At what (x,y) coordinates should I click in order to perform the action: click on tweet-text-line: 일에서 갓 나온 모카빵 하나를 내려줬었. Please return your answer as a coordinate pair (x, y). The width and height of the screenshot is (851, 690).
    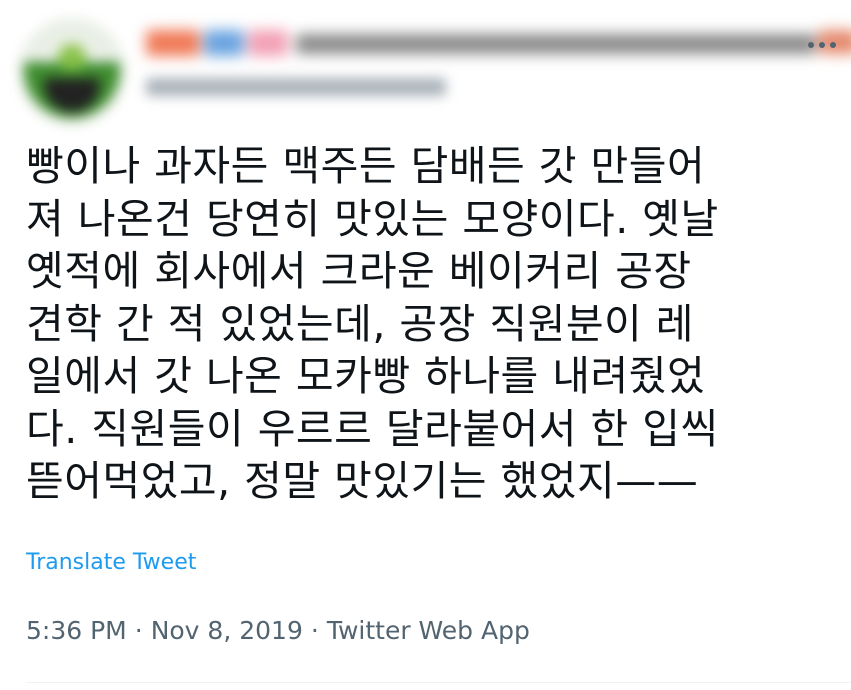
    Looking at the image, I should click on (366, 376).